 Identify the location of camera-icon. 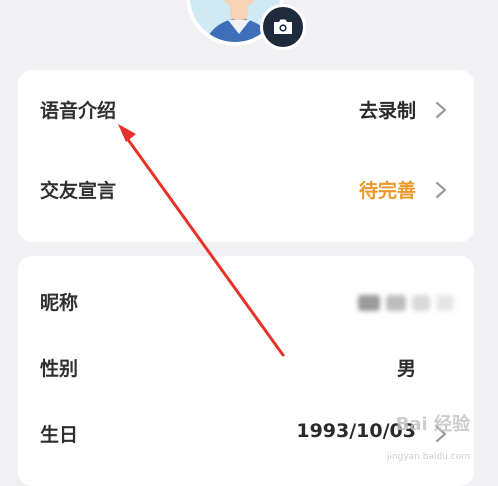
(283, 26).